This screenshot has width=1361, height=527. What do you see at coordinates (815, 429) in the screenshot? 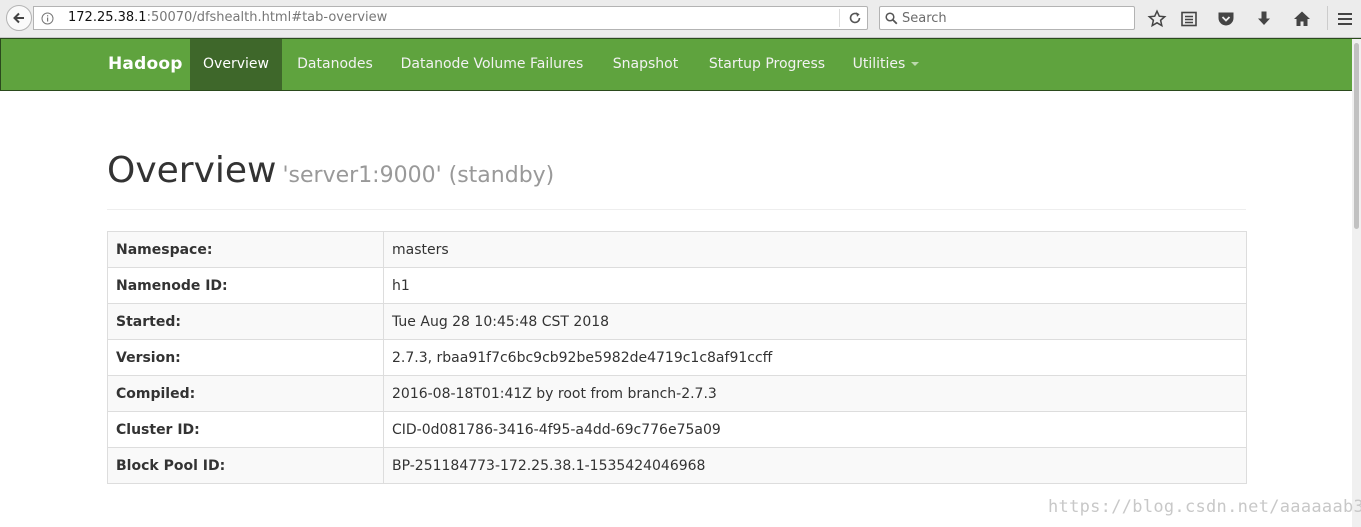
I see `row-value: CID-0d081786-3416-4f95-a4dd-69c776e75a09` at bounding box center [815, 429].